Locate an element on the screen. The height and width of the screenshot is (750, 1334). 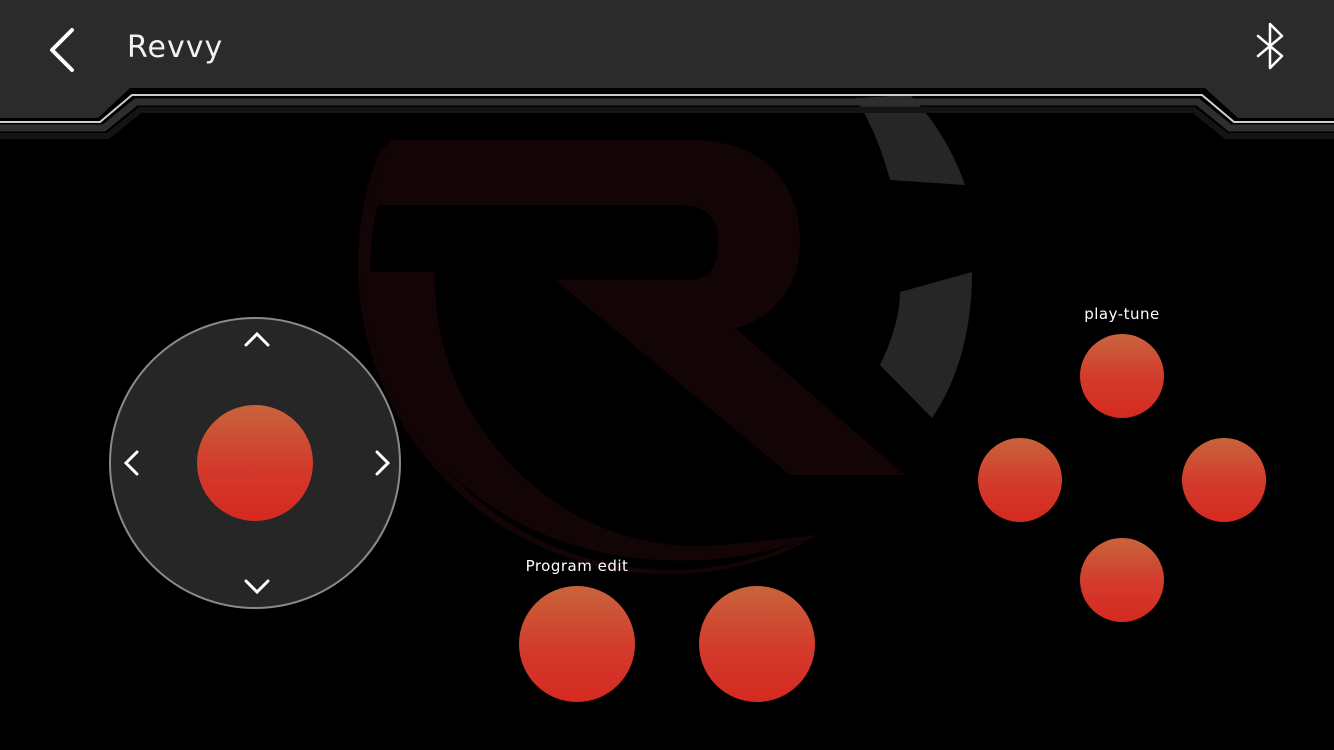
back-button is located at coordinates (65, 49).